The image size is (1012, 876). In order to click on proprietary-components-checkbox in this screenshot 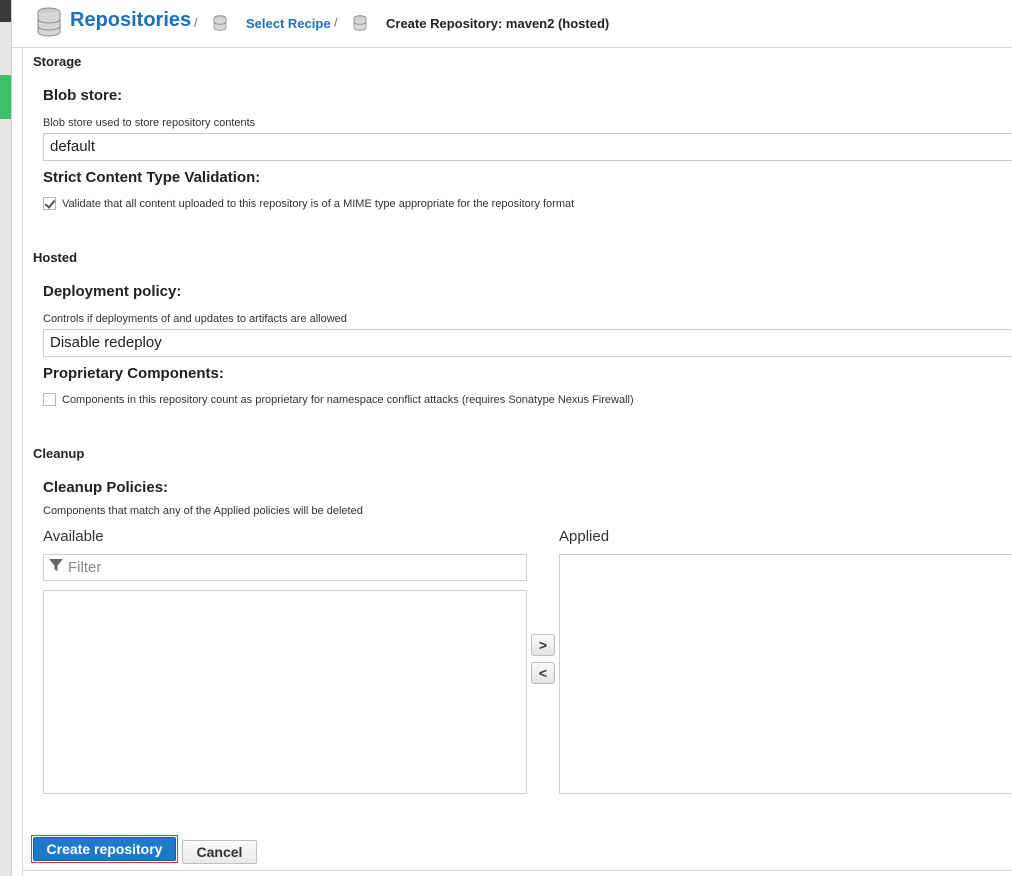, I will do `click(49, 399)`.